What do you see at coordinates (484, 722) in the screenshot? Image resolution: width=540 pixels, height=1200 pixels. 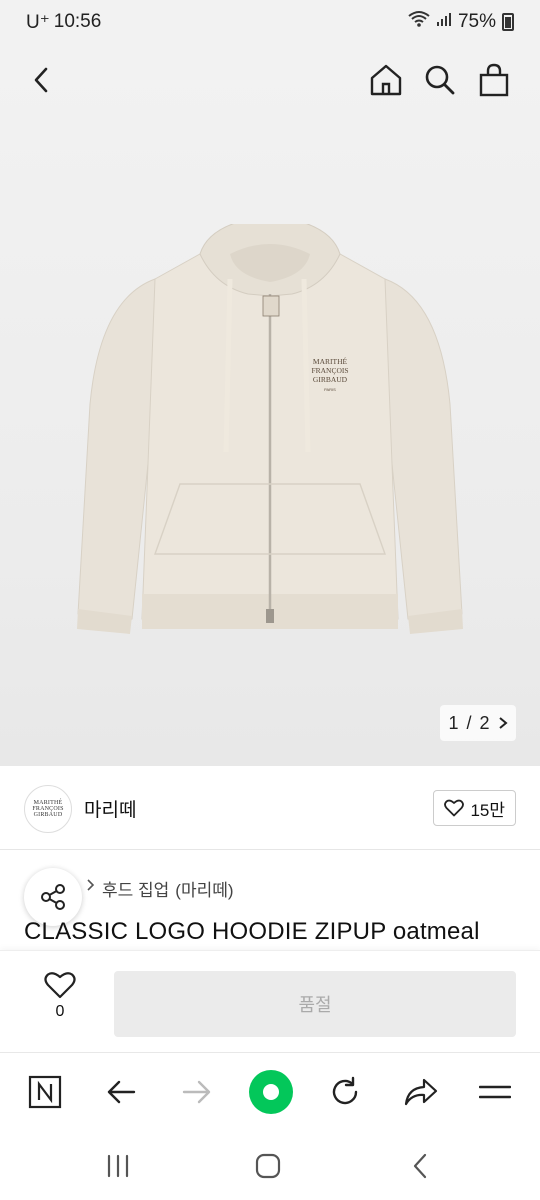 I see `pager-total: 2` at bounding box center [484, 722].